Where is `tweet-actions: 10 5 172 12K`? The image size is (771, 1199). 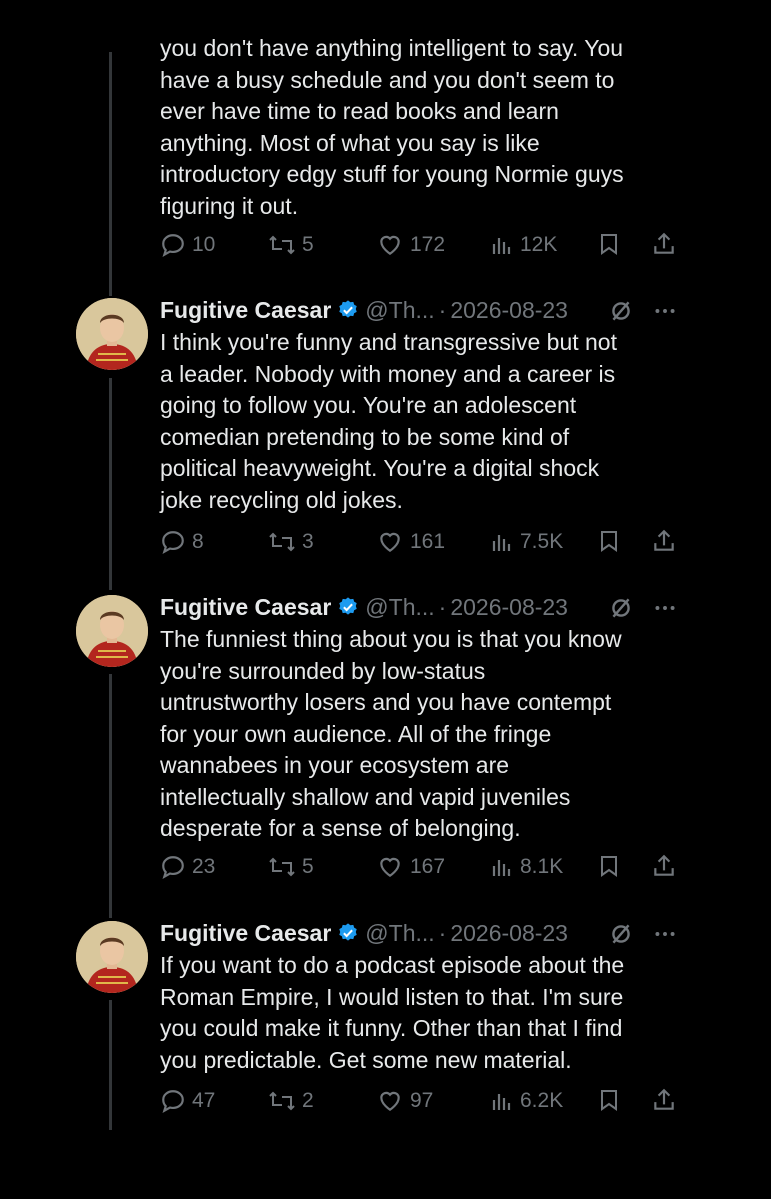 tweet-actions: 10 5 172 12K is located at coordinates (420, 245).